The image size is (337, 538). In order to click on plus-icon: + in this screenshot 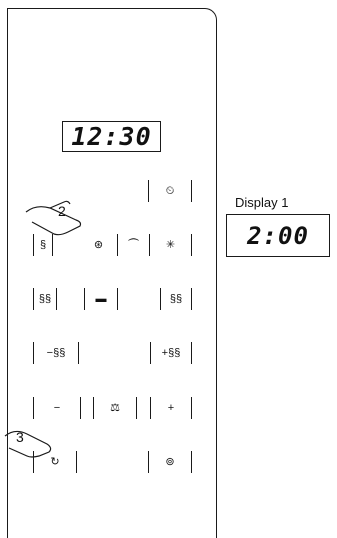, I will do `click(171, 407)`.